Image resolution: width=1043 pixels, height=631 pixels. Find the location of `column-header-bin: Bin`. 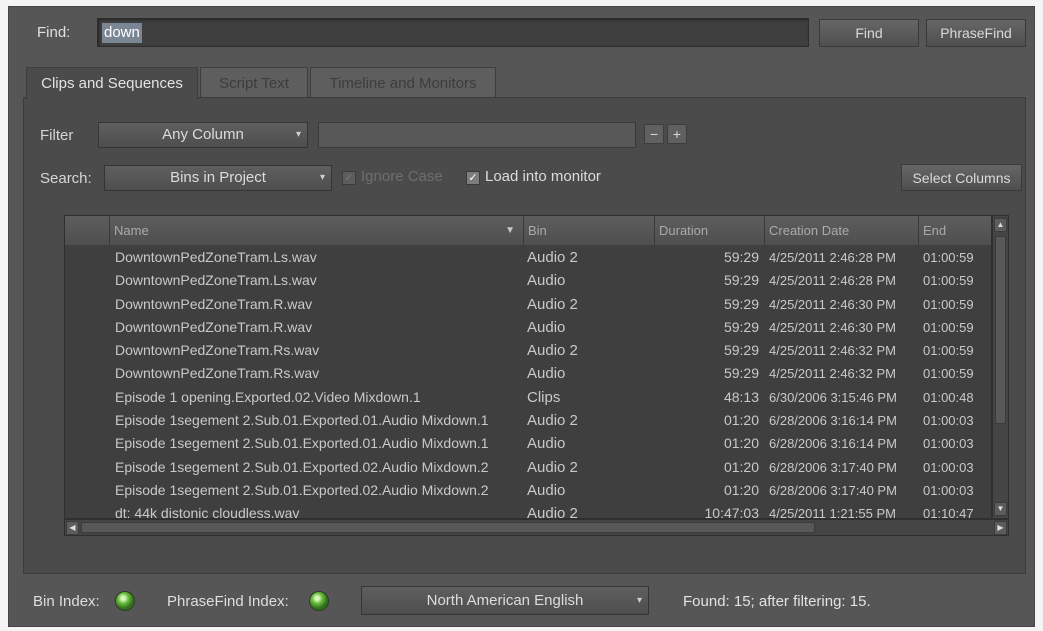

column-header-bin: Bin is located at coordinates (589, 230).